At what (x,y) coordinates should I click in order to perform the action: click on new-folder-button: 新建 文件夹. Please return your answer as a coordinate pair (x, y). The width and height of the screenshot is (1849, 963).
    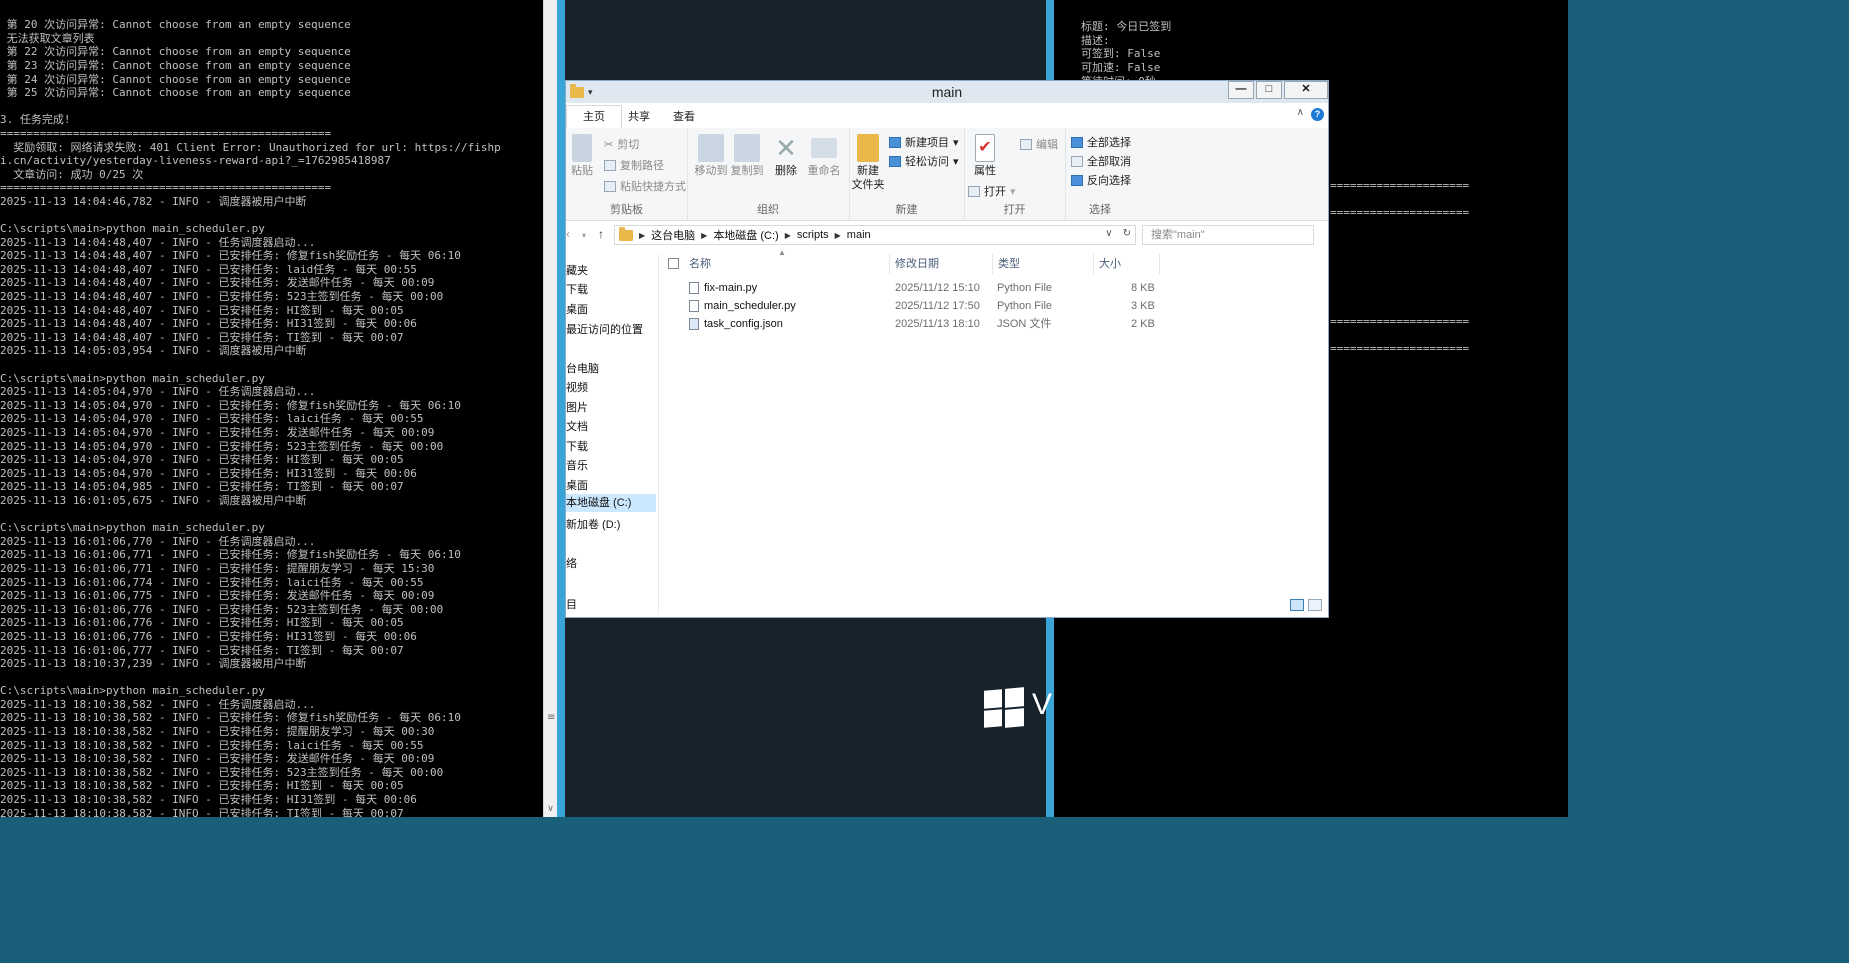
    Looking at the image, I should click on (868, 163).